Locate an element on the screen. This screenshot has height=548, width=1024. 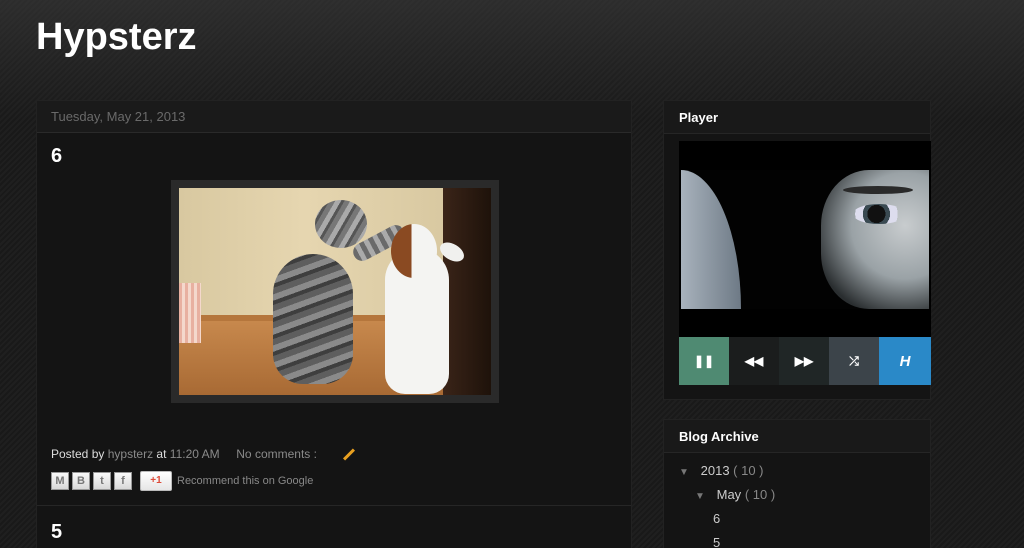
fast-forward-icon: ▶▶ is located at coordinates (804, 361).